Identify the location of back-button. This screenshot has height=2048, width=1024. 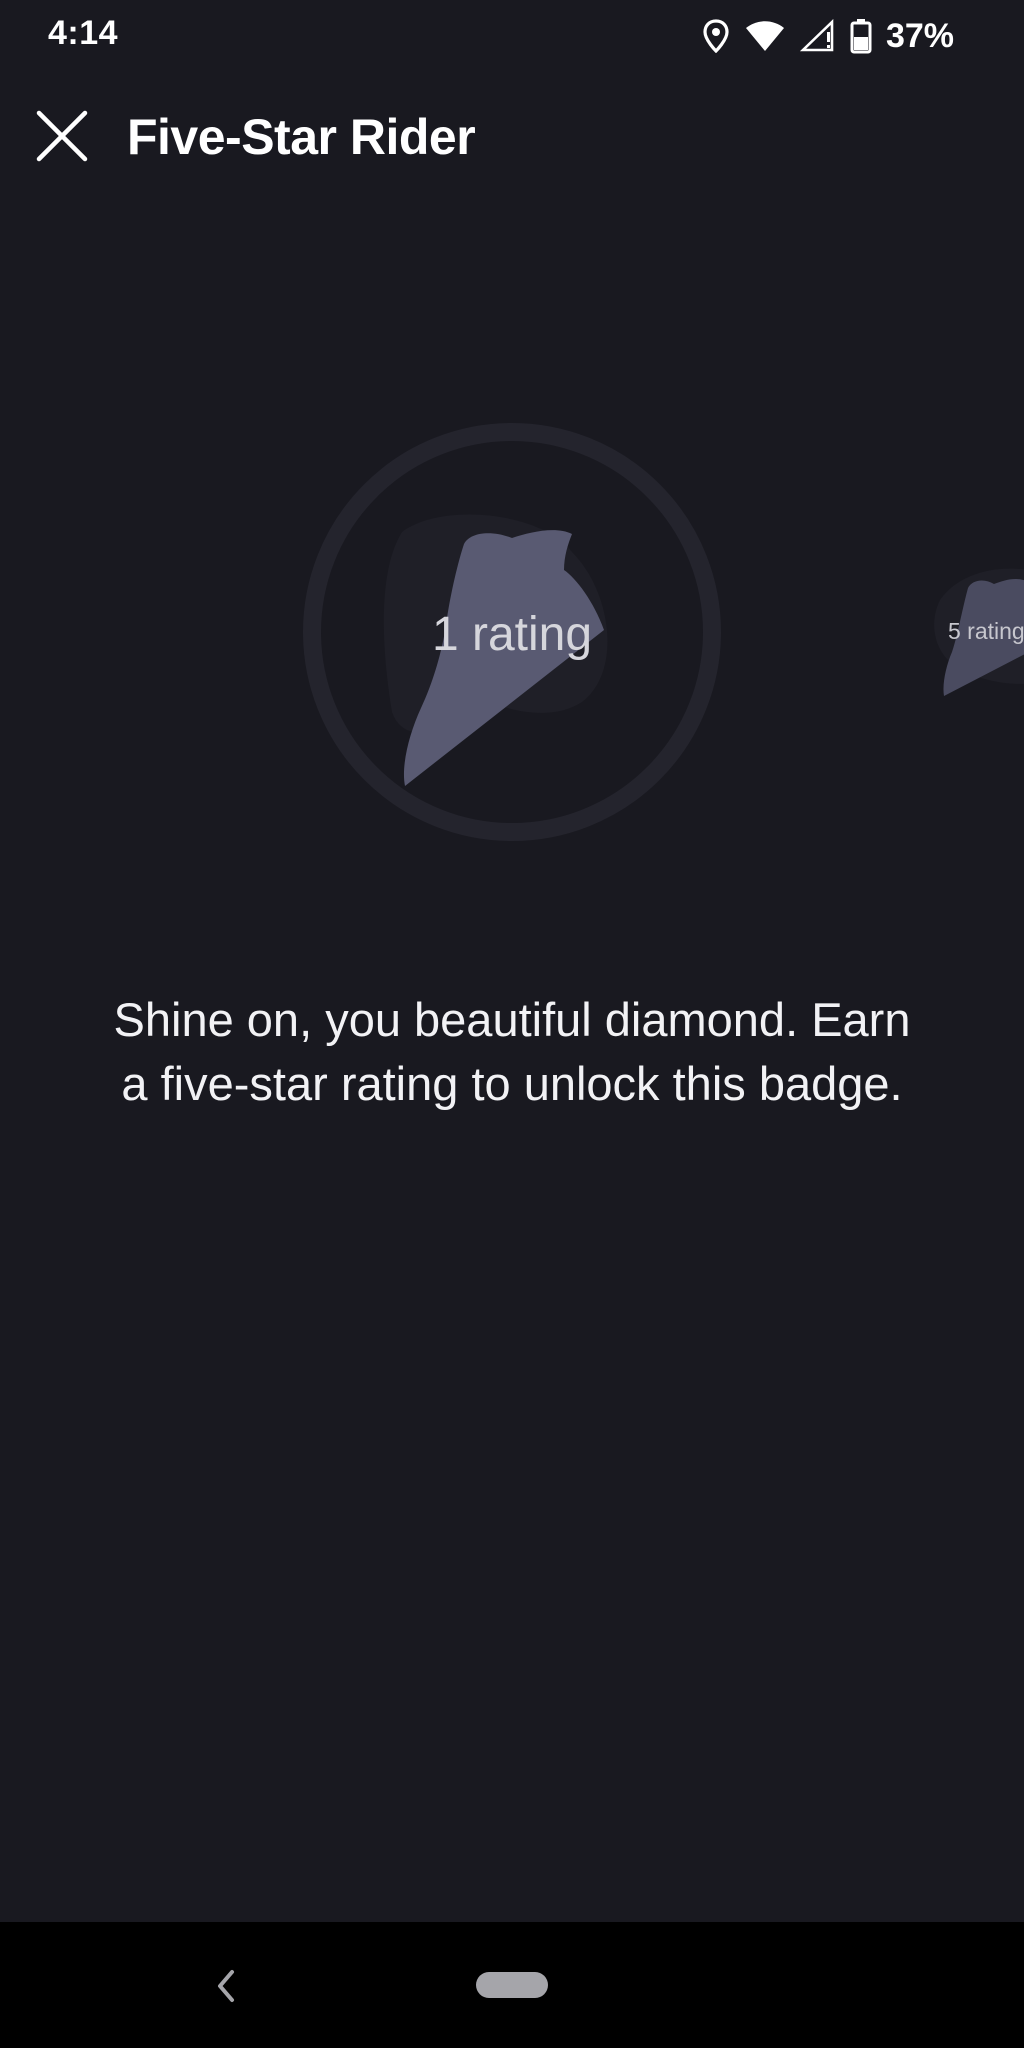
(226, 1986).